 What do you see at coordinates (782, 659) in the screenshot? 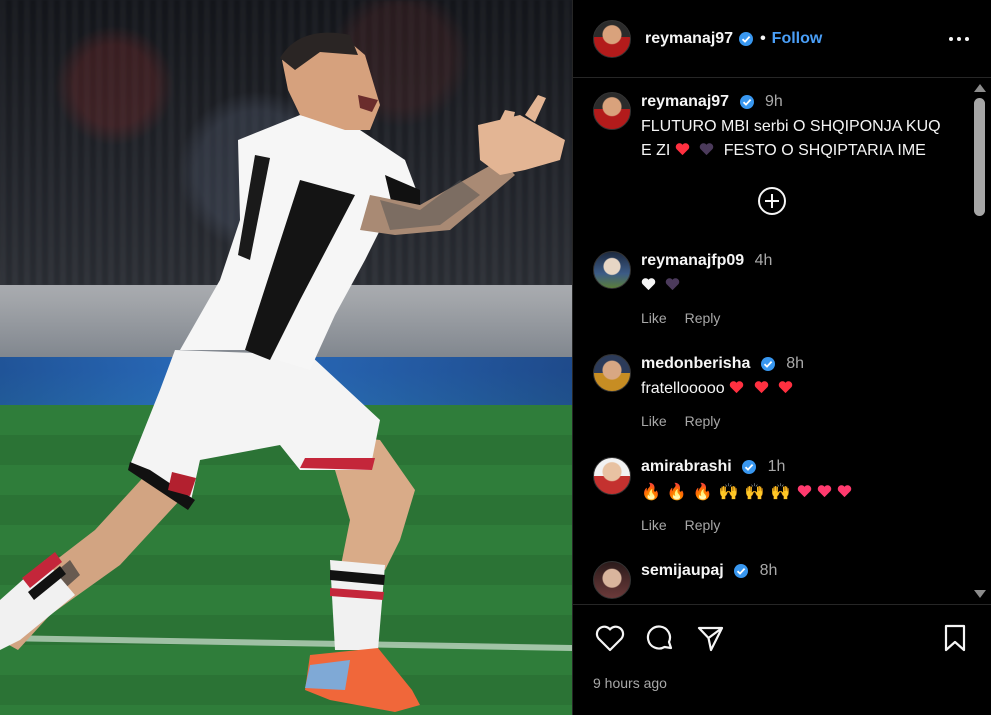
I see `post-footer: 9 hours ago` at bounding box center [782, 659].